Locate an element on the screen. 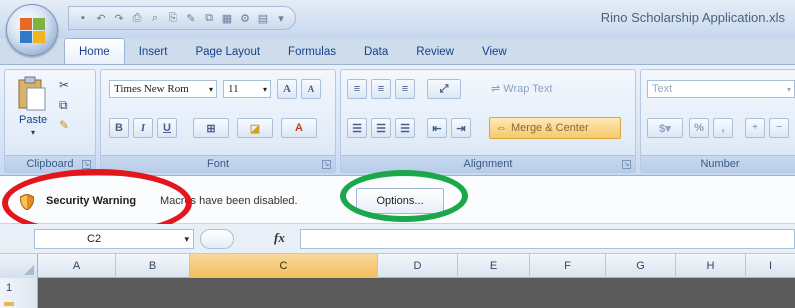 This screenshot has height=308, width=795. increase-decimal-icon: ⁺ is located at coordinates (755, 128).